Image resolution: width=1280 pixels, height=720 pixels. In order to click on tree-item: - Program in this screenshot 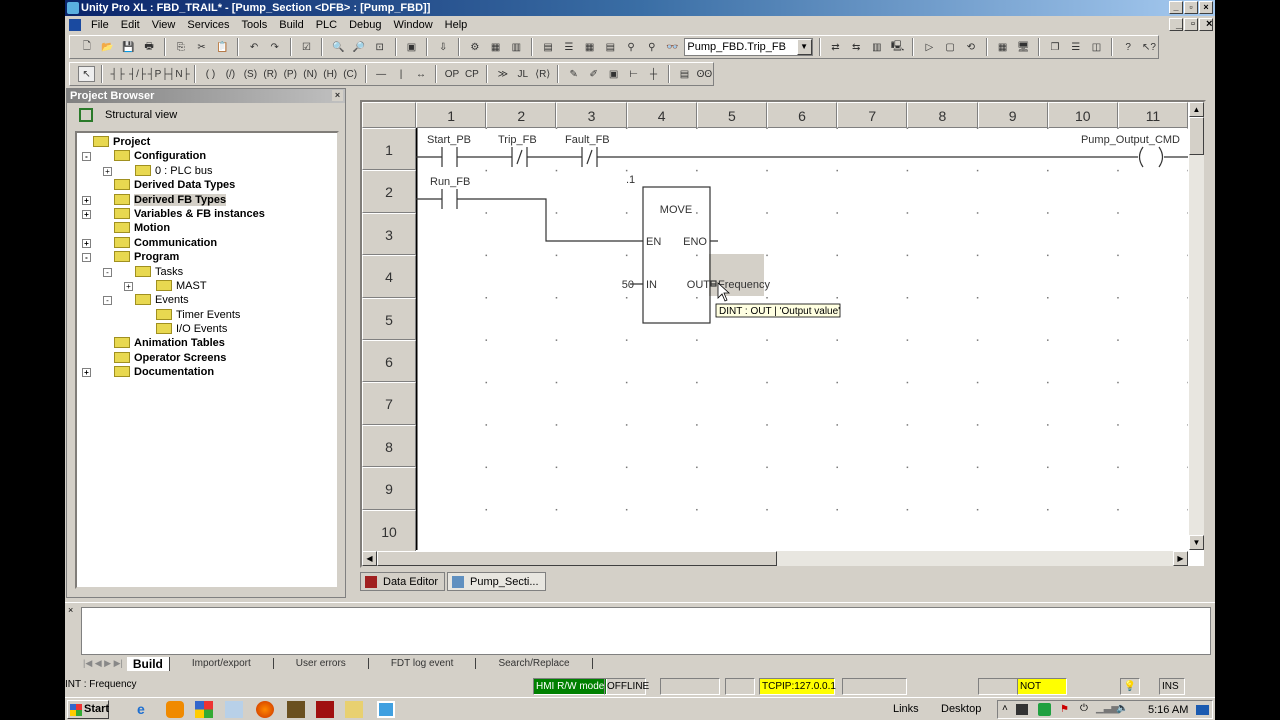, I will do `click(207, 257)`.